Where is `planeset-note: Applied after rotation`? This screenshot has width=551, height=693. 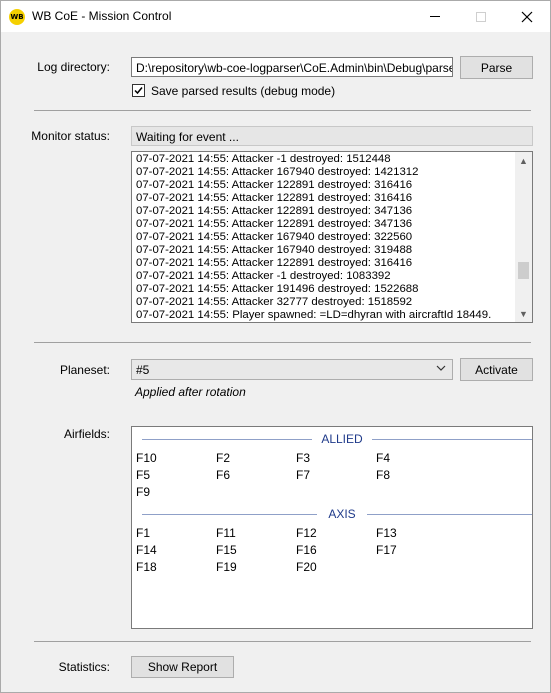
planeset-note: Applied after rotation is located at coordinates (190, 392).